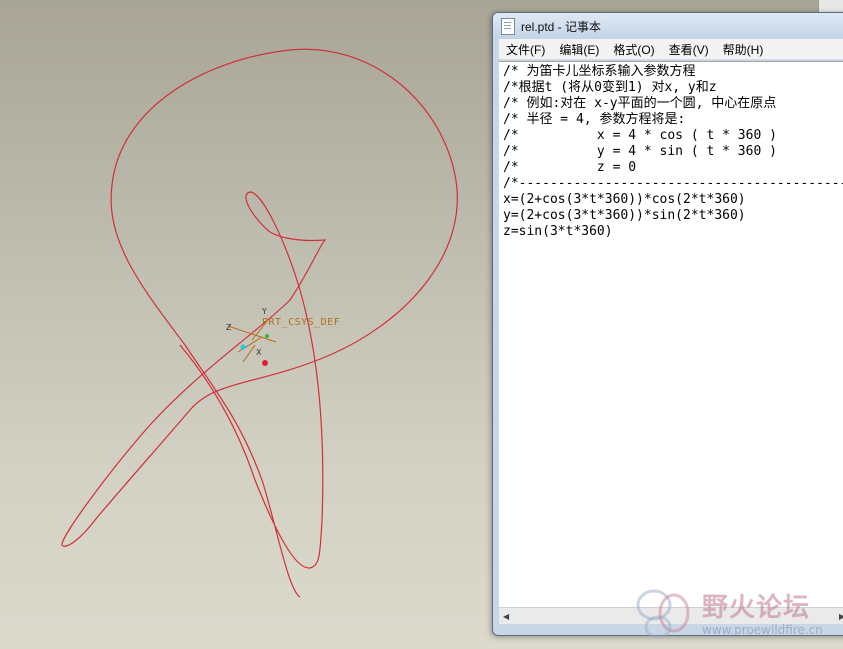 The height and width of the screenshot is (649, 843). What do you see at coordinates (561, 26) in the screenshot?
I see `window-title: rel.ptd - 记事本` at bounding box center [561, 26].